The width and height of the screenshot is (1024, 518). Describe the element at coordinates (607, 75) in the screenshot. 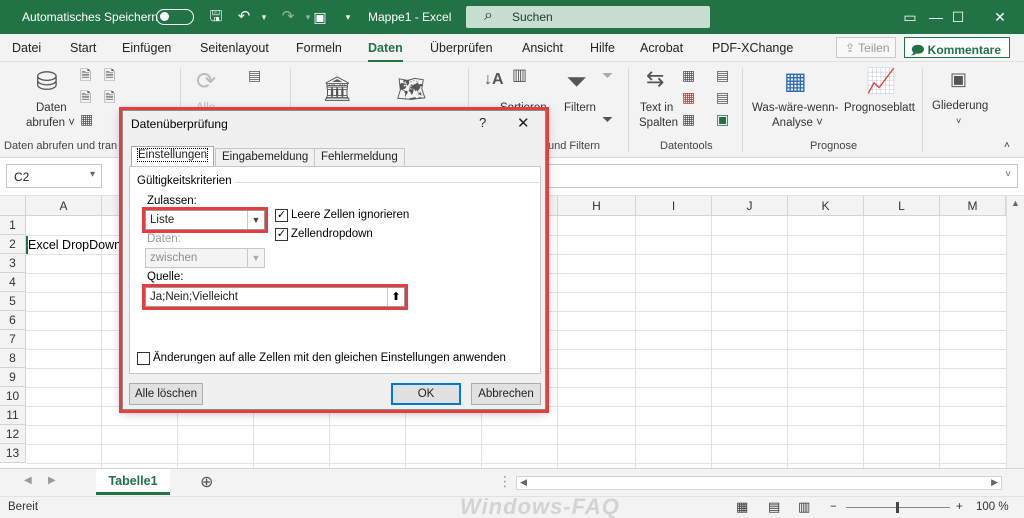

I see `clear-filter-icon: ⏷` at that location.